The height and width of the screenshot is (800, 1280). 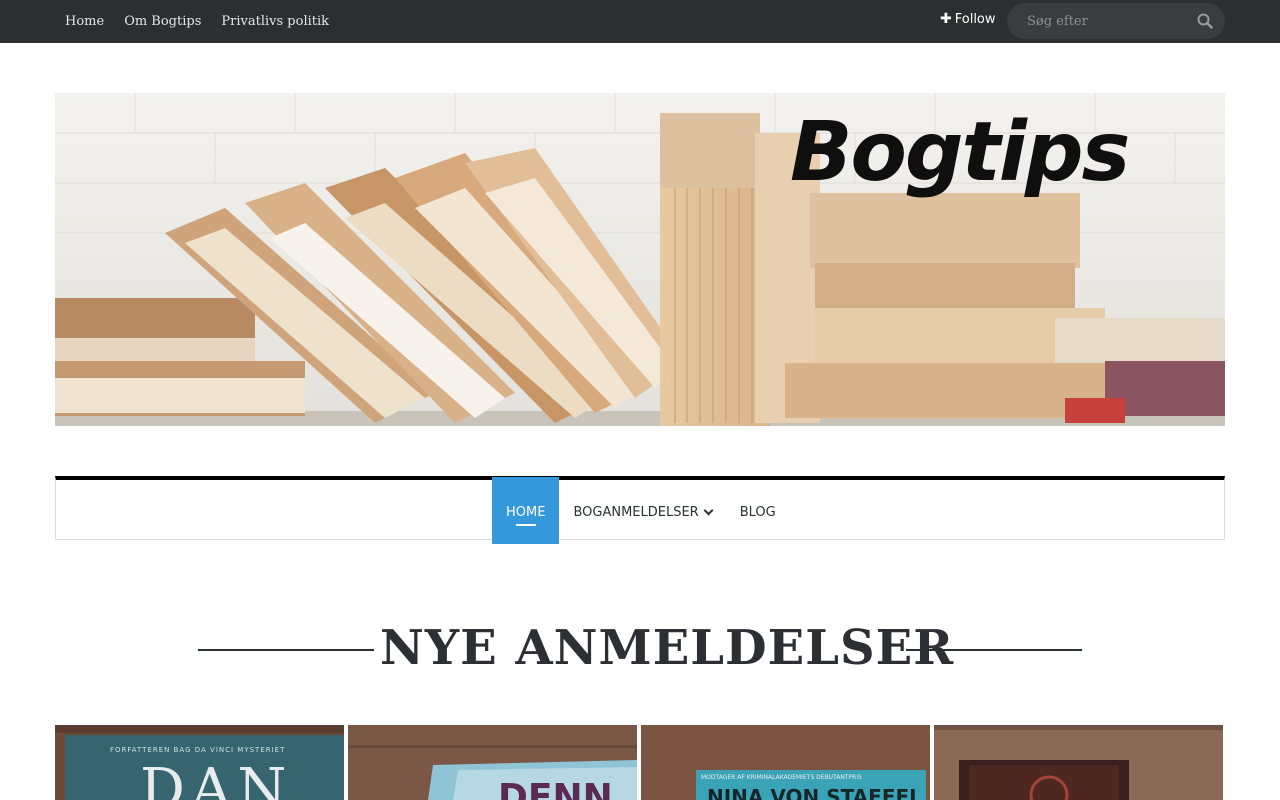 I want to click on search-input, so click(x=1097, y=21).